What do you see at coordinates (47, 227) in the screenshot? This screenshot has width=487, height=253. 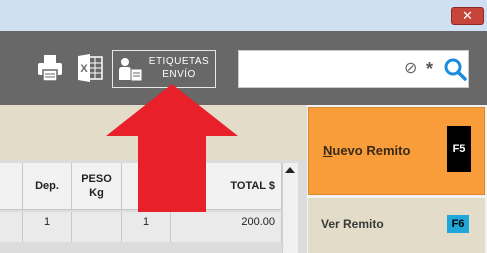 I see `table-row-cell-dep: 1` at bounding box center [47, 227].